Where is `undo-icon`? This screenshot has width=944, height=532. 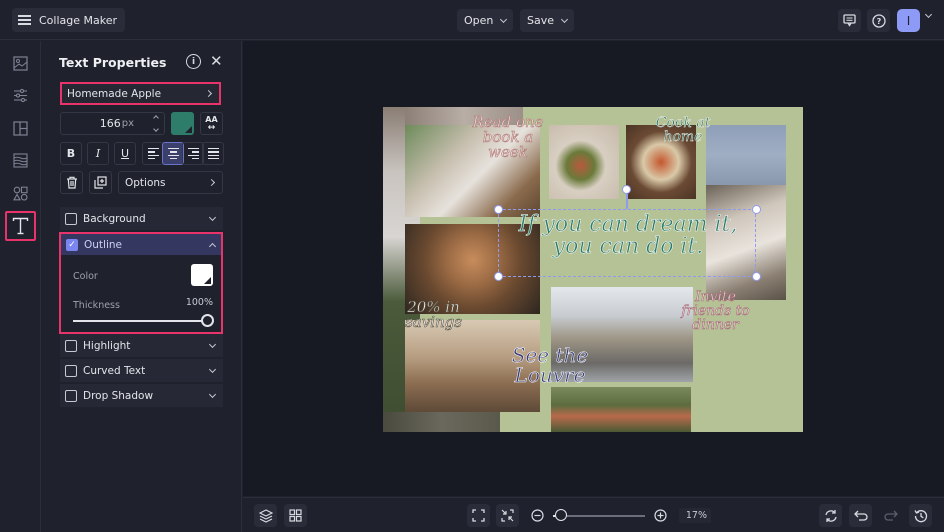
undo-icon is located at coordinates (860, 515).